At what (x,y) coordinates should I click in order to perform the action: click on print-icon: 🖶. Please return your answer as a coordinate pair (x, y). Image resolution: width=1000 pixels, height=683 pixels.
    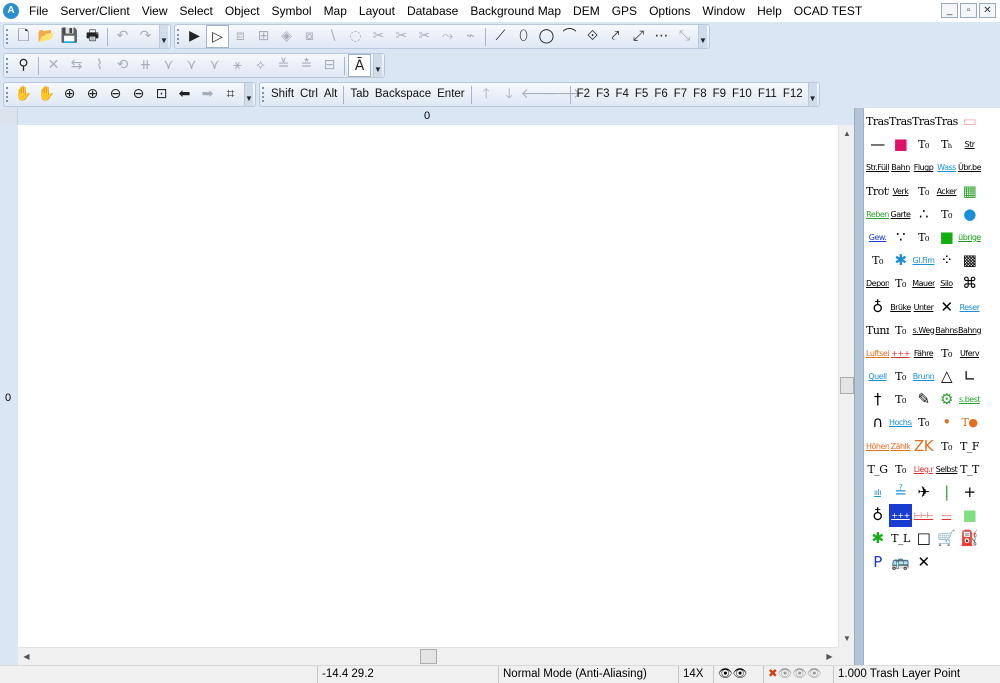
    Looking at the image, I should click on (92, 36).